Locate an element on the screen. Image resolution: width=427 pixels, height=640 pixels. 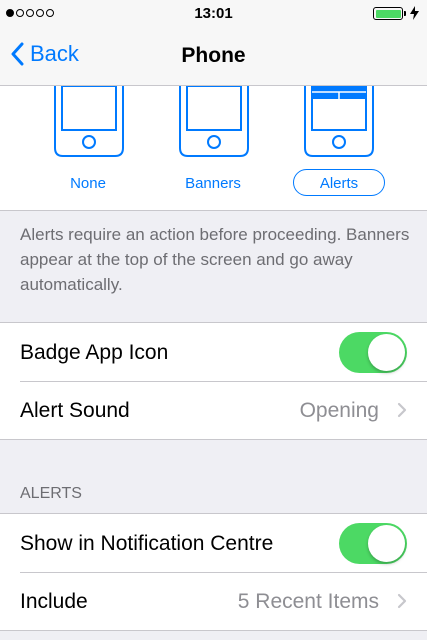
phone-alert-icon is located at coordinates (339, 121).